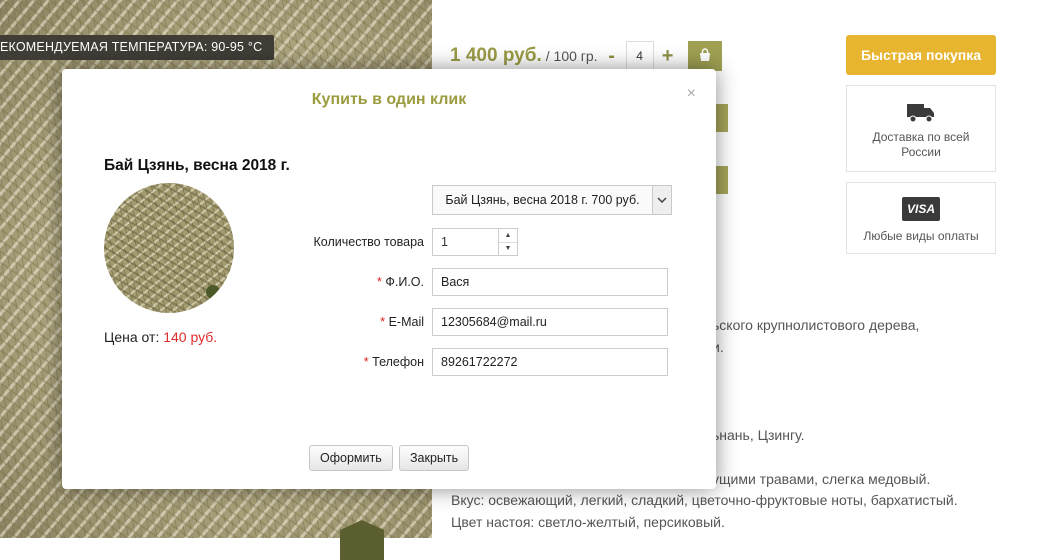  What do you see at coordinates (588, 522) in the screenshot?
I see `description-line: Цвет настоя: светло-желтый, персиковый.` at bounding box center [588, 522].